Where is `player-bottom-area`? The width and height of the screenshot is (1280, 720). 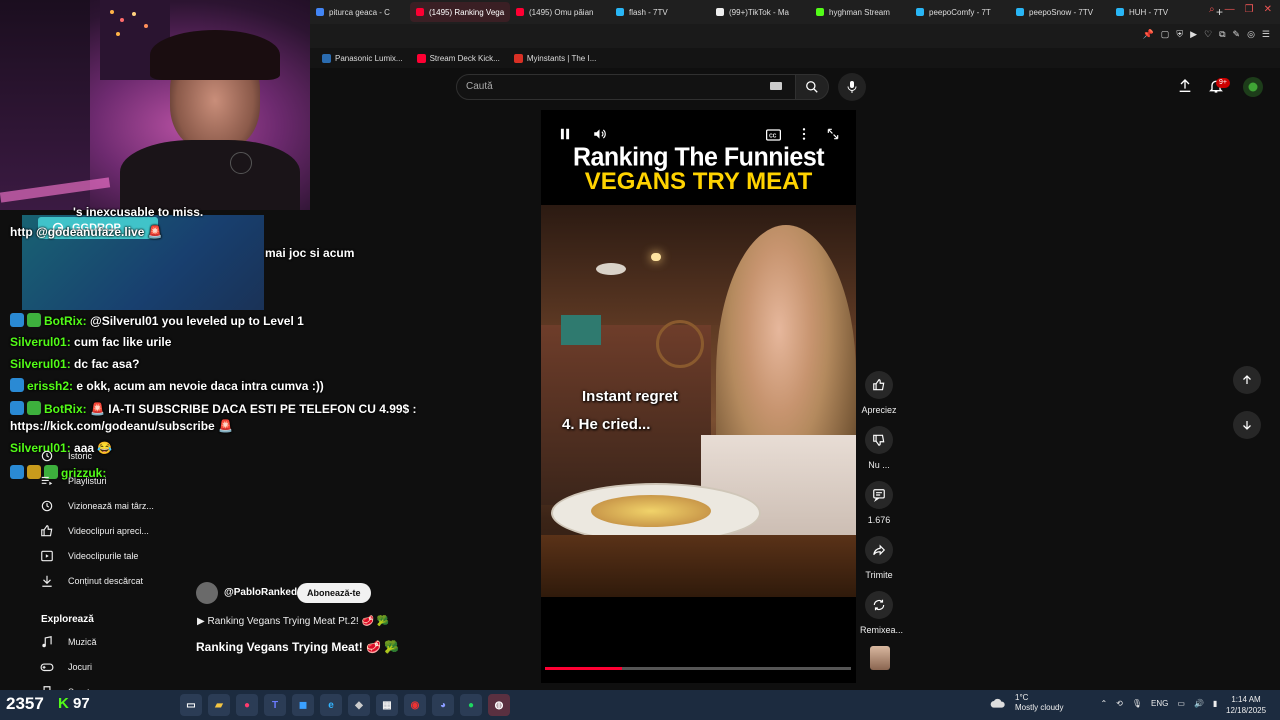
player-bottom-area is located at coordinates (698, 640).